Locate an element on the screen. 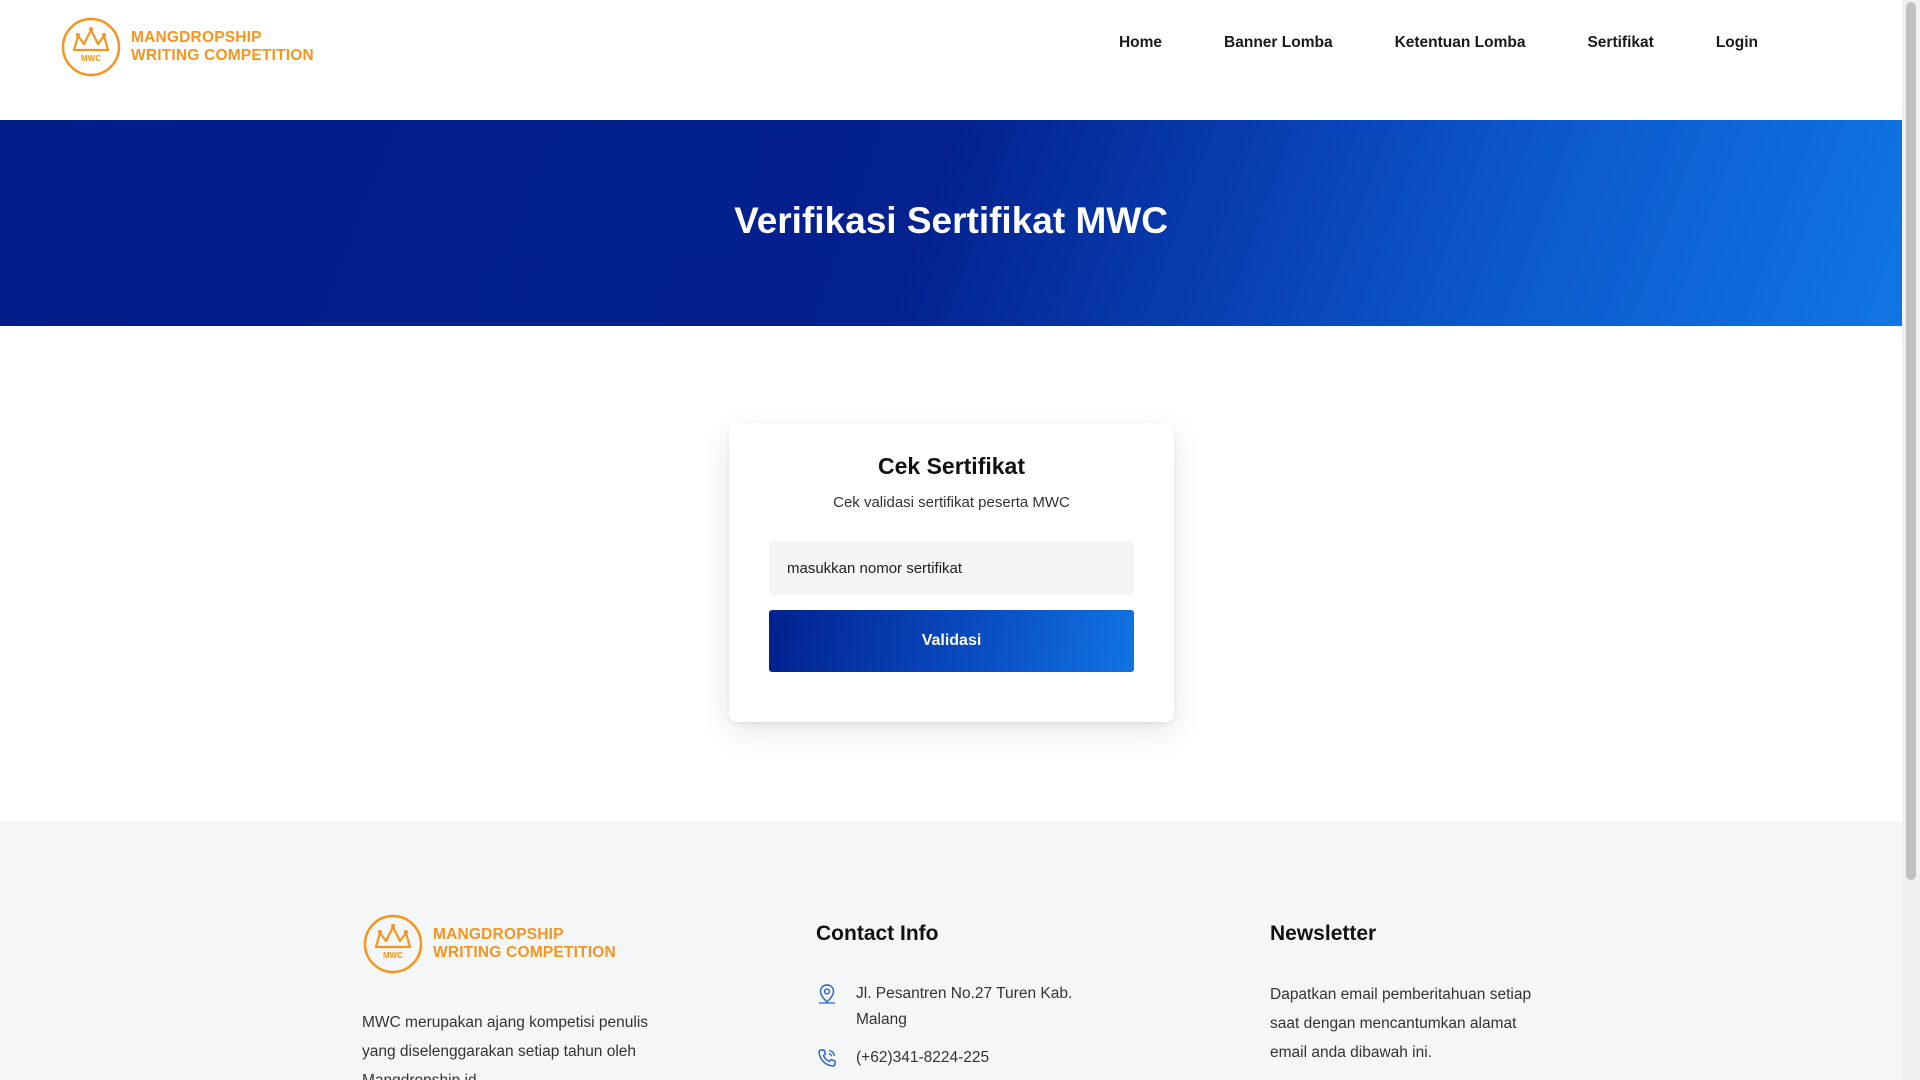  address-text: Jl. Pesantren No.27 Turen Kab. Malang is located at coordinates (964, 1006).